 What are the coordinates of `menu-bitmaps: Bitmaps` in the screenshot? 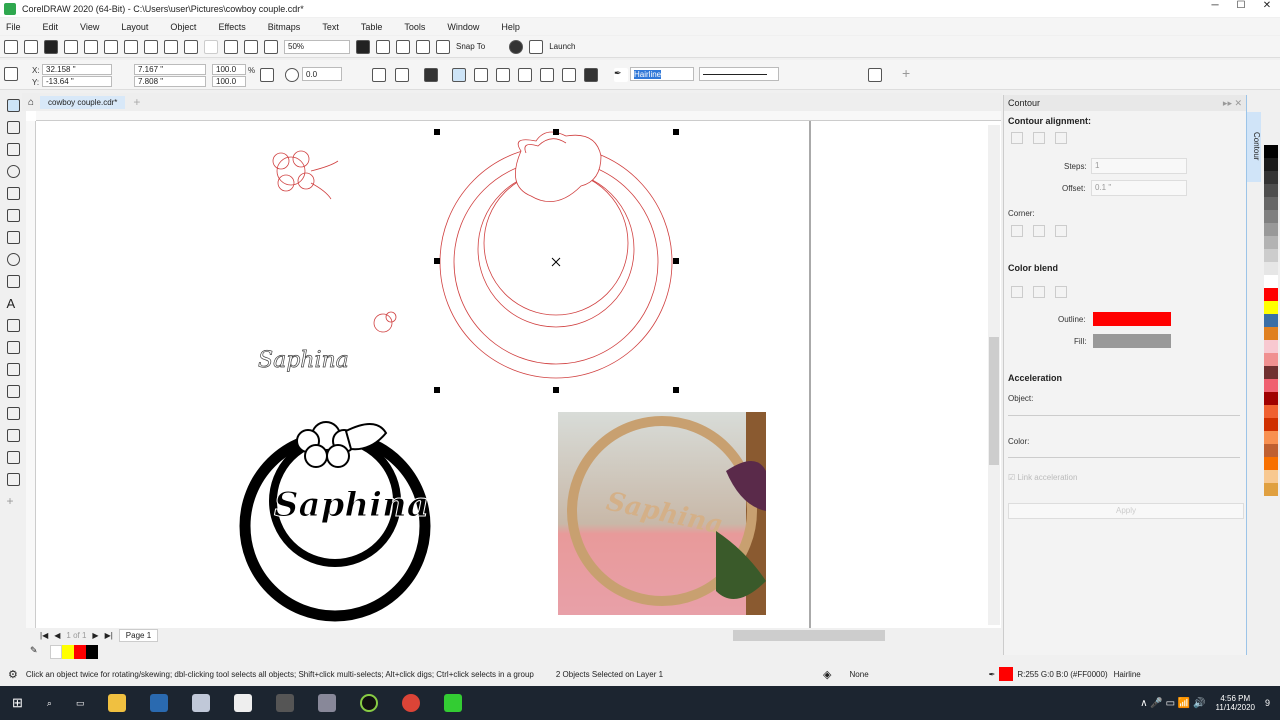 It's located at (284, 27).